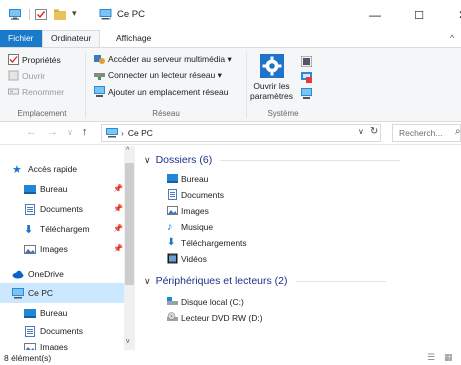 Image resolution: width=461 pixels, height=365 pixels. I want to click on section-divider, so click(310, 160).